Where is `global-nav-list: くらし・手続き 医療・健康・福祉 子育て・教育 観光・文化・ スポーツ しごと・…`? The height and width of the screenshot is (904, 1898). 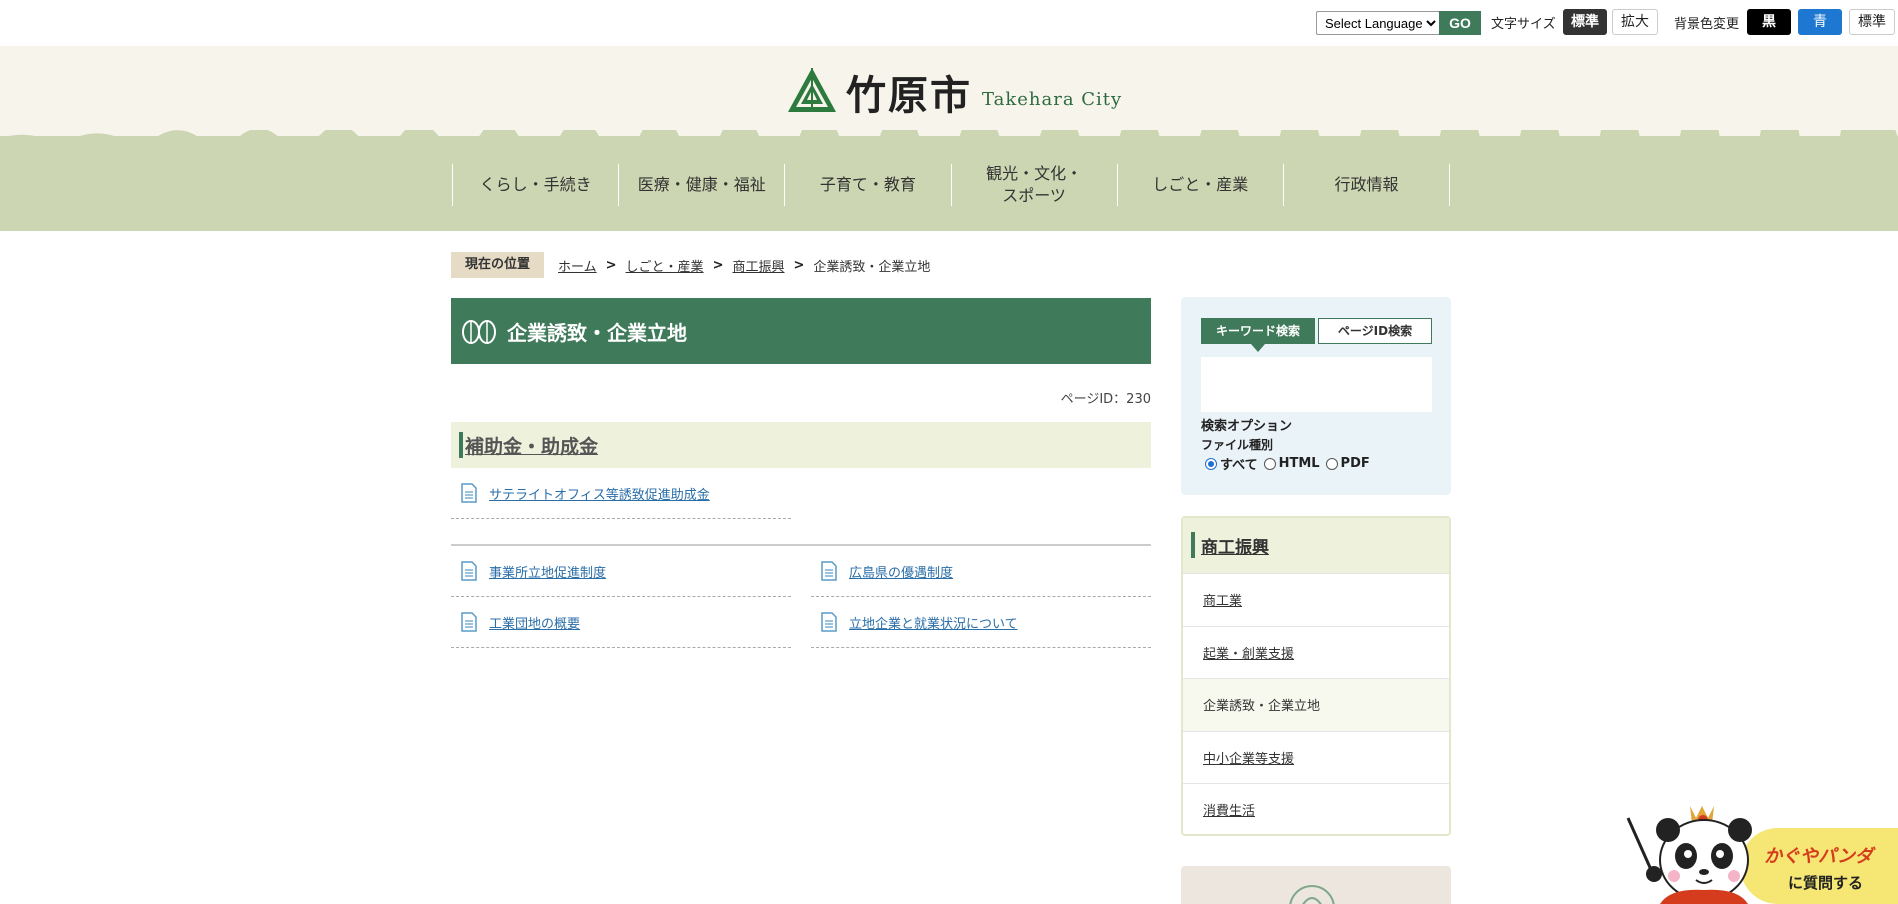
global-nav-list: くらし・手続き 医療・健康・福祉 子育て・教育 観光・文化・ スポーツ しごと・… is located at coordinates (951, 185).